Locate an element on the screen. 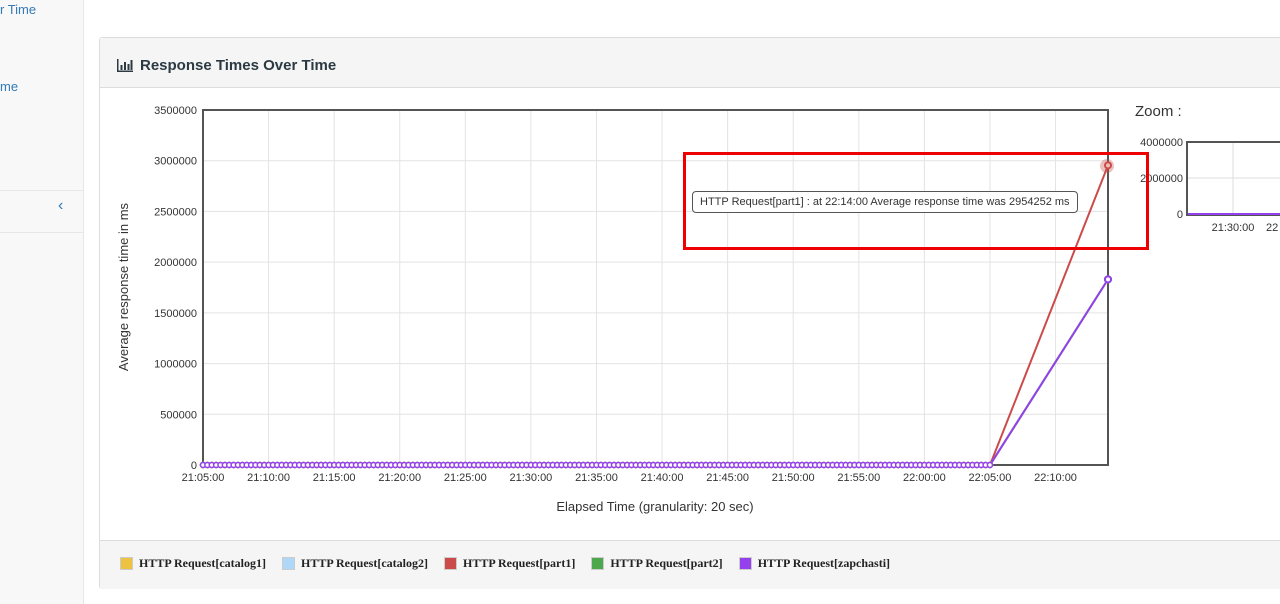 Image resolution: width=1280 pixels, height=604 pixels. x-tick-label: 21:20:00 is located at coordinates (399, 478).